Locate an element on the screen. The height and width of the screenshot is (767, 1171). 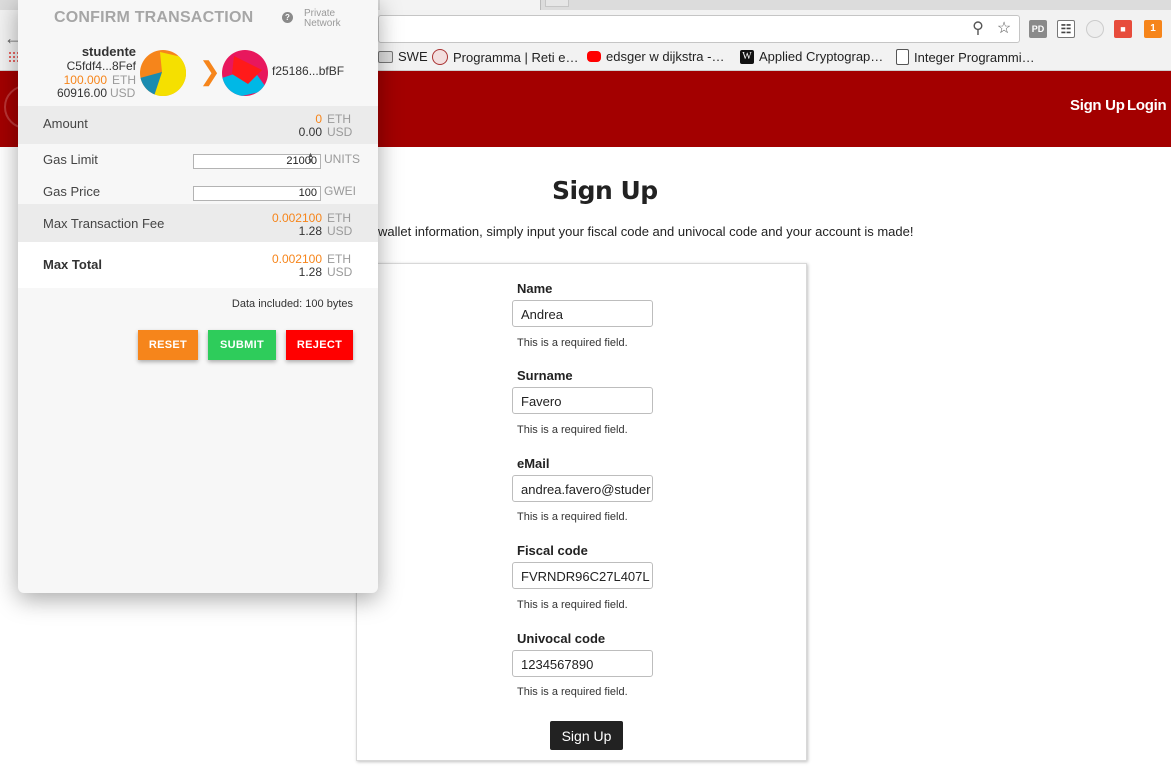
bookmark-label: SWE is located at coordinates (413, 56).